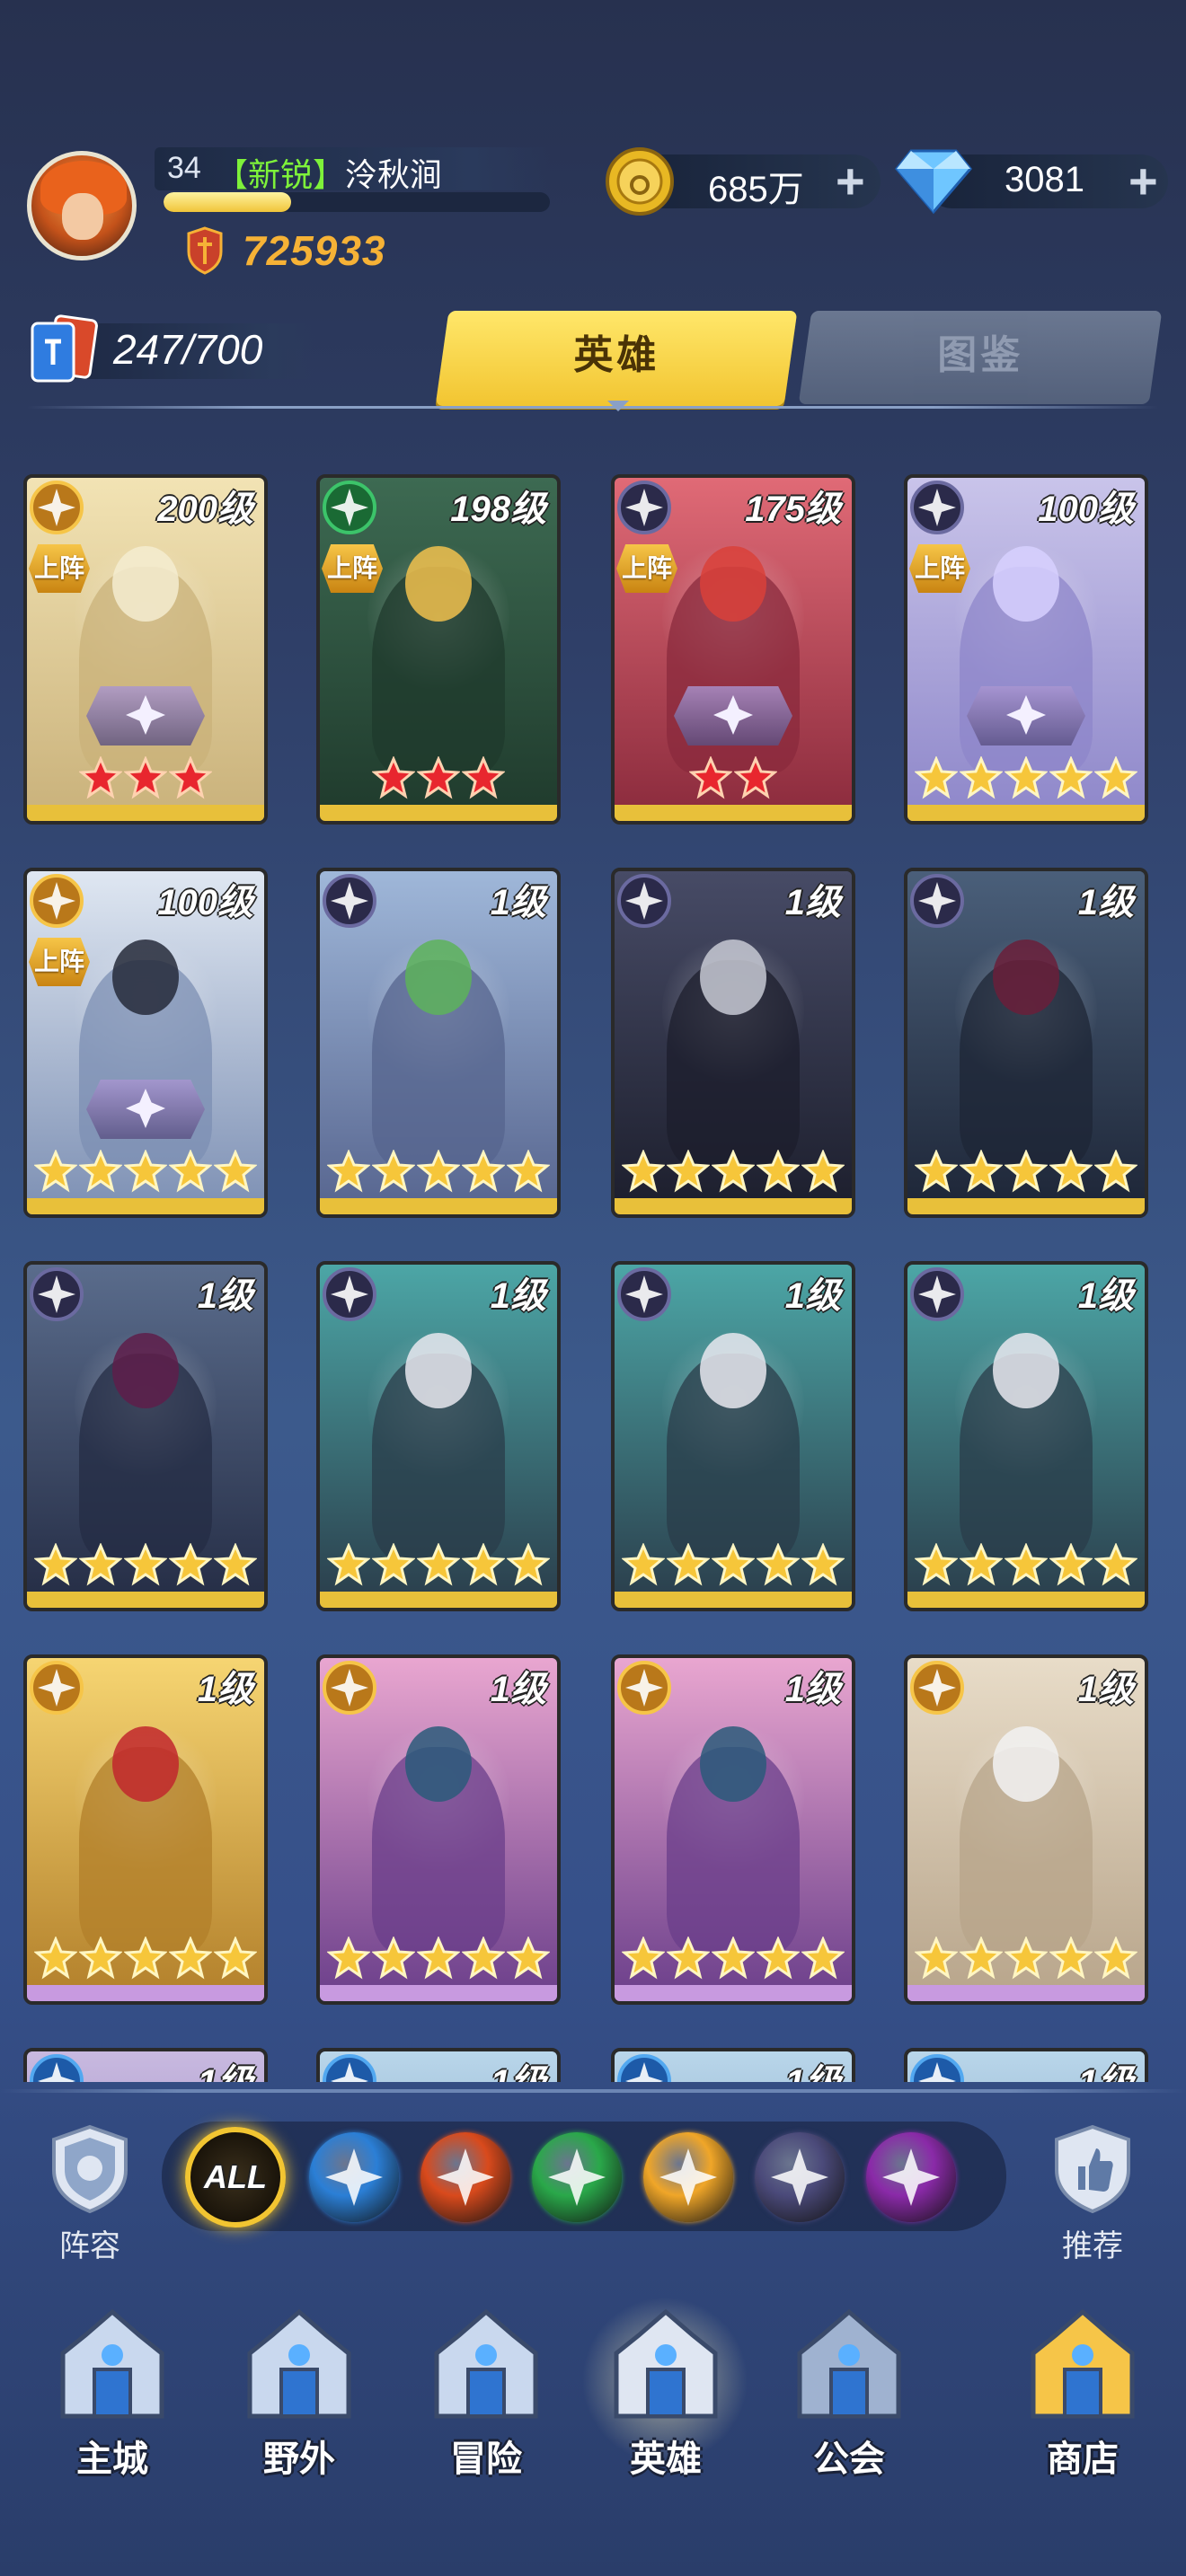 The image size is (1186, 2576). I want to click on nav-adventure: 冒险, so click(486, 2407).